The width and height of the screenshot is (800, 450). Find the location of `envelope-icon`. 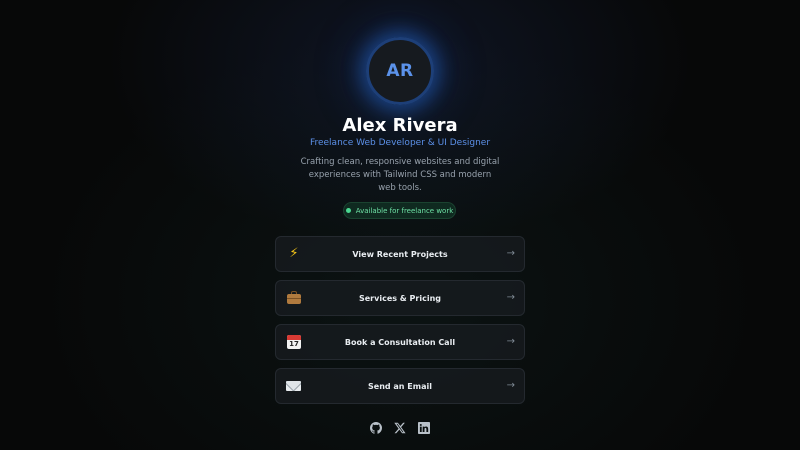

envelope-icon is located at coordinates (294, 386).